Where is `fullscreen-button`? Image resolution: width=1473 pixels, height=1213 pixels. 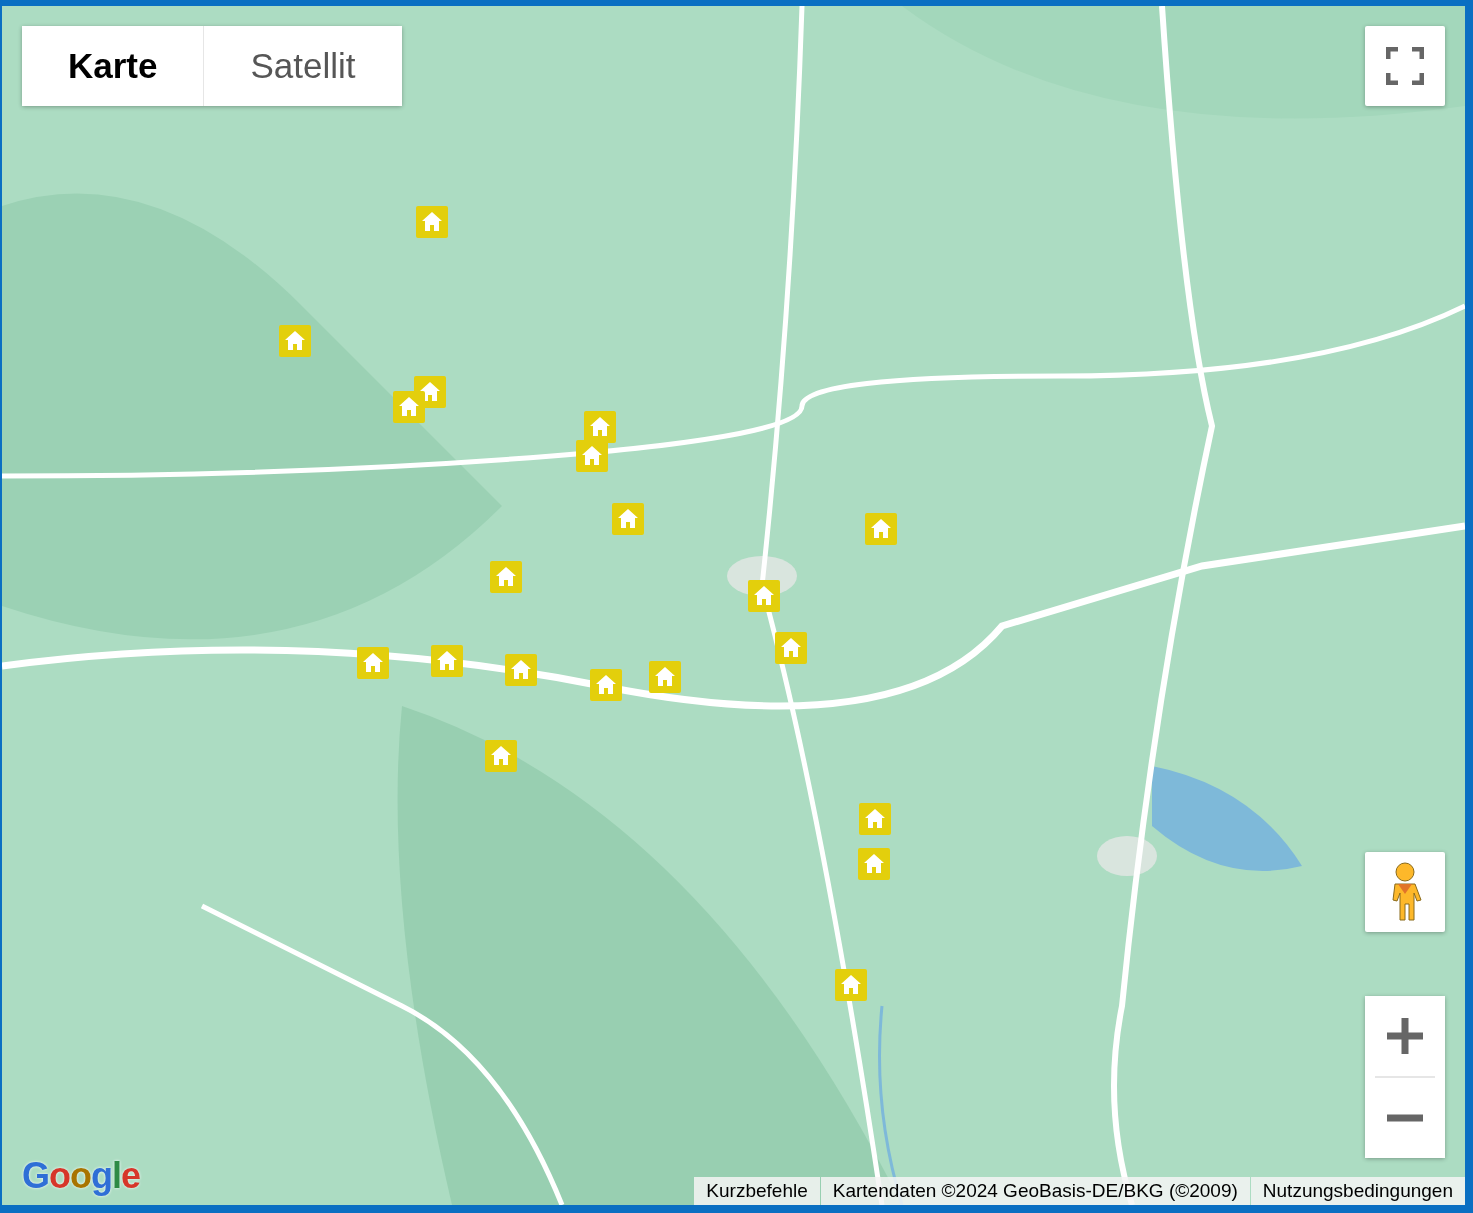 fullscreen-button is located at coordinates (1405, 66).